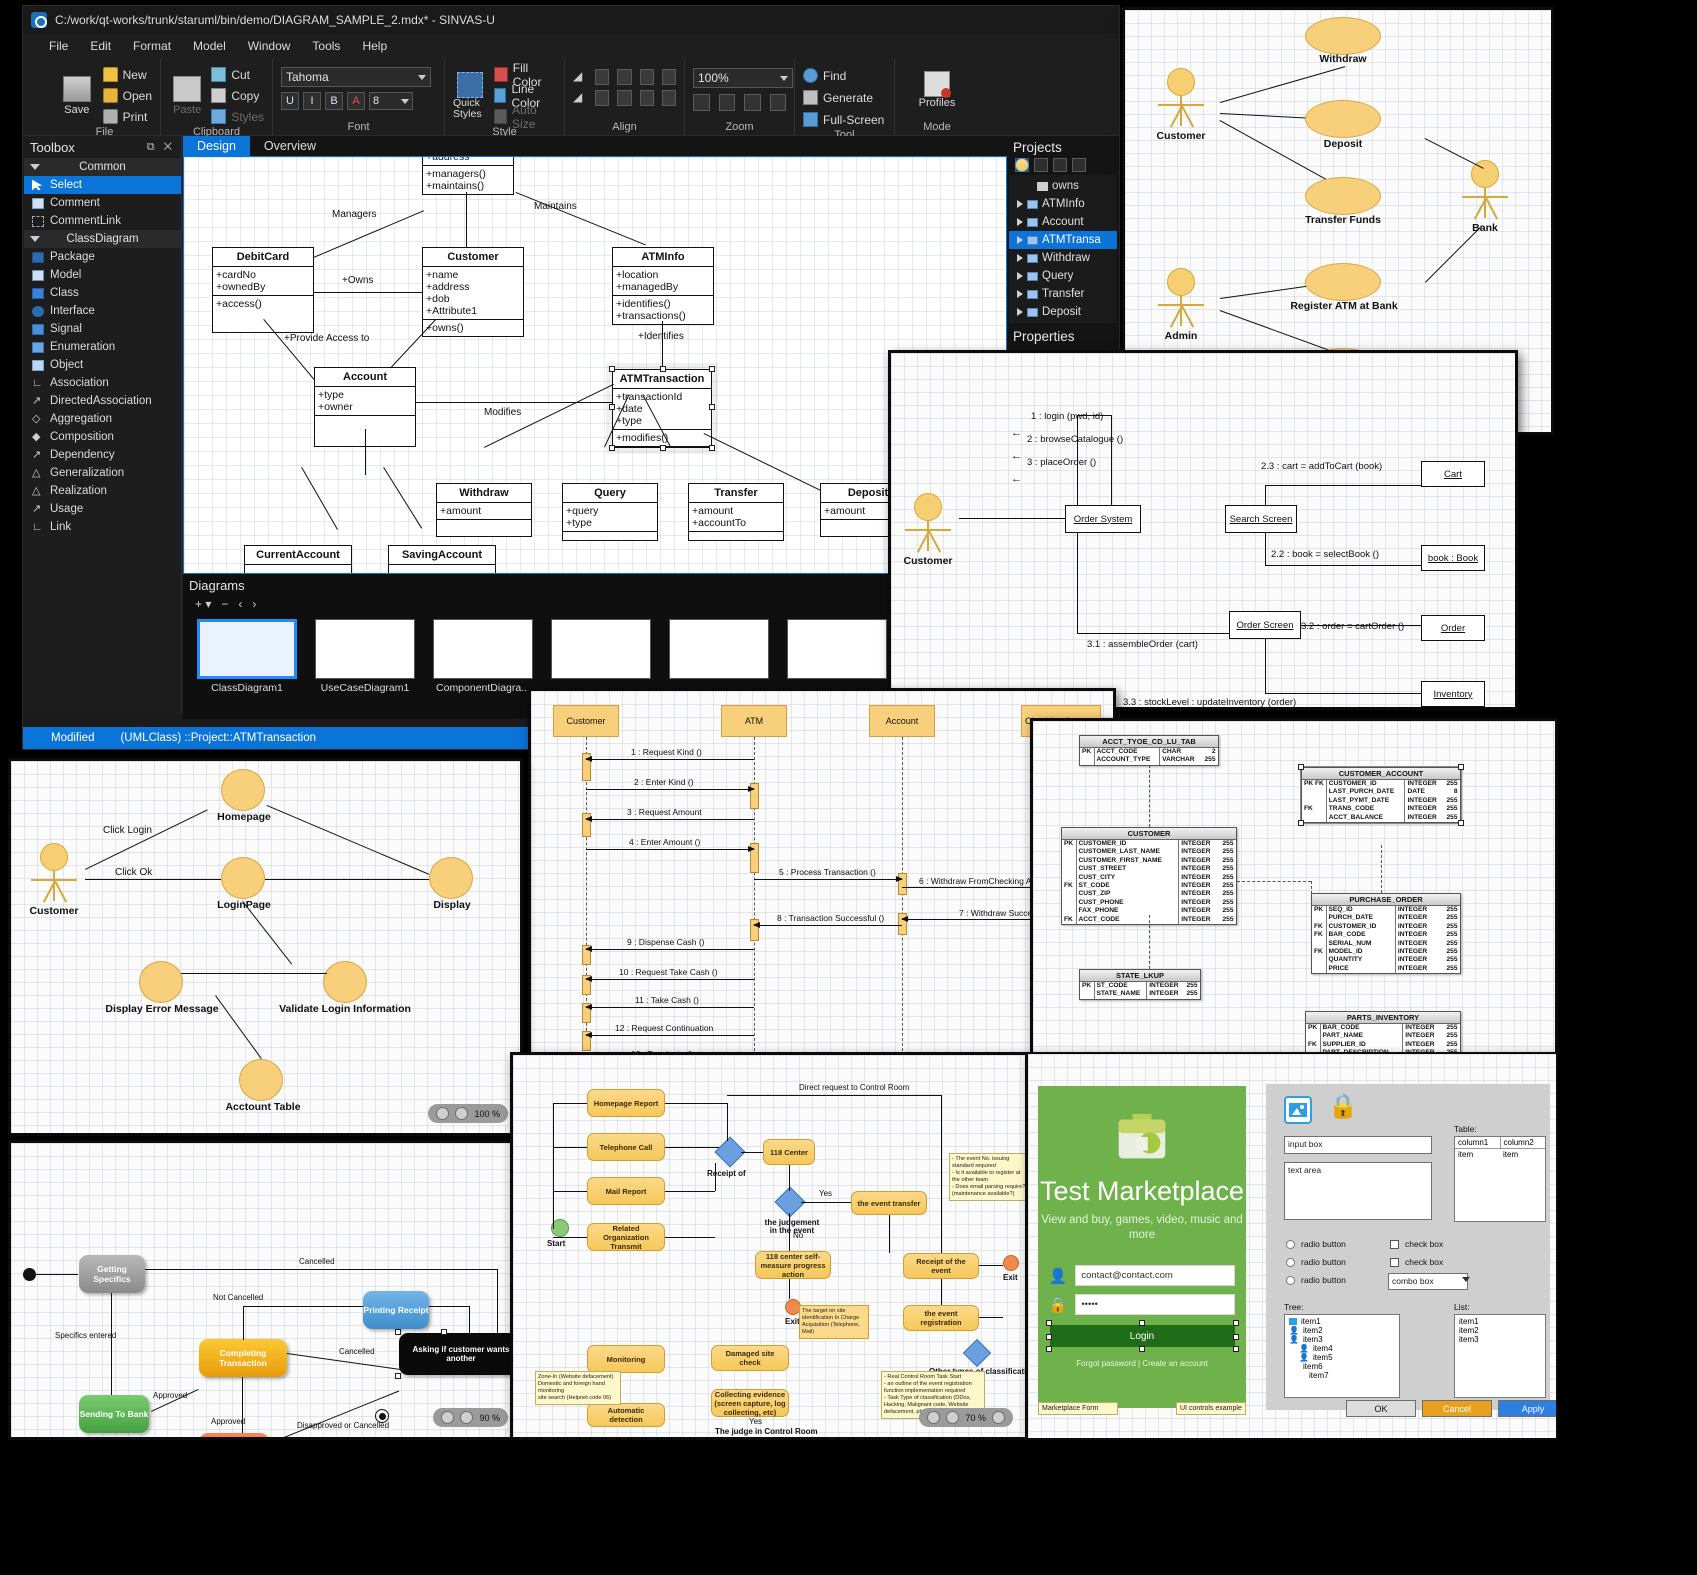  What do you see at coordinates (102, 437) in the screenshot?
I see `toolbox-item-composition: ◆ Composition` at bounding box center [102, 437].